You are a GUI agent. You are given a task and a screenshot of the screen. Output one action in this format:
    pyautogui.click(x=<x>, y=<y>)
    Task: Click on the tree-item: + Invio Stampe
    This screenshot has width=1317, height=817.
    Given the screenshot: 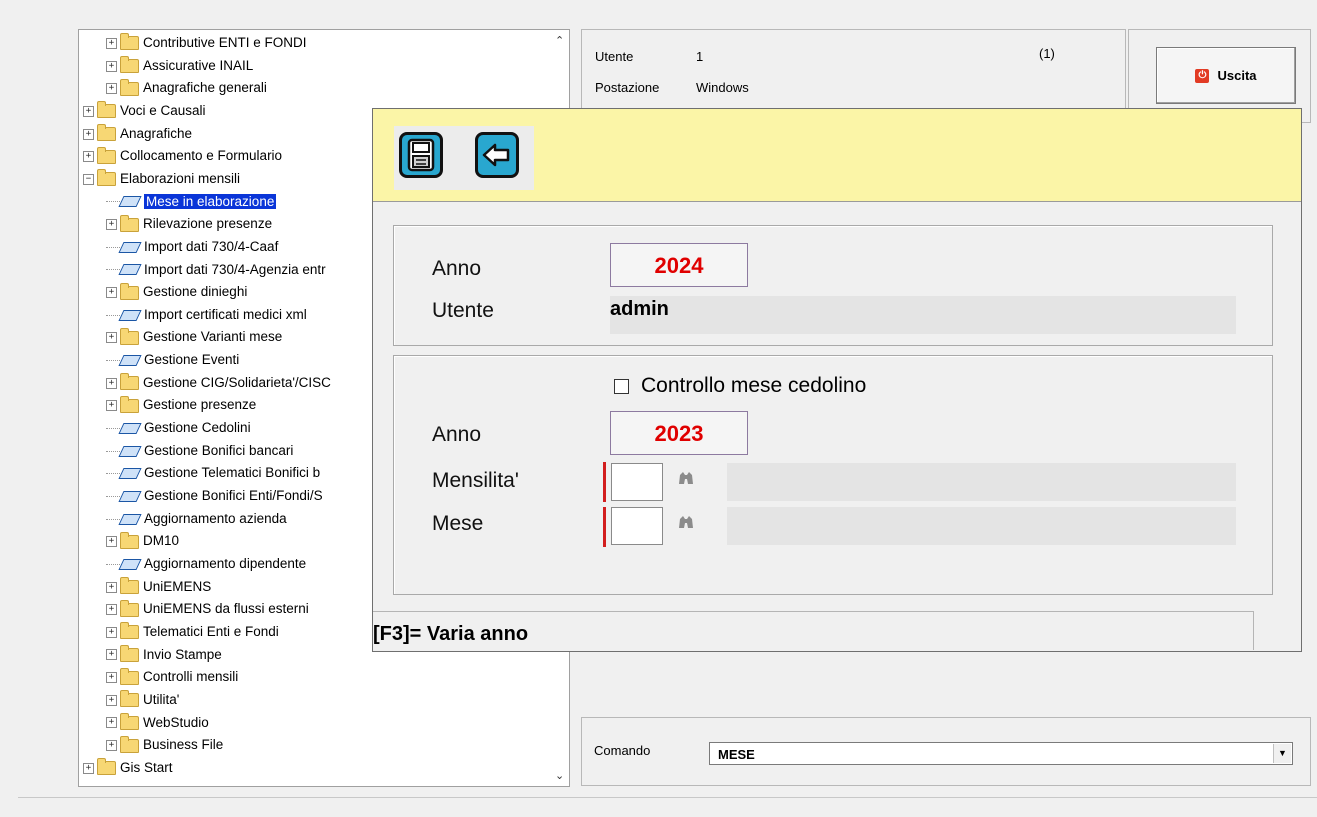 What is the action you would take?
    pyautogui.click(x=164, y=655)
    